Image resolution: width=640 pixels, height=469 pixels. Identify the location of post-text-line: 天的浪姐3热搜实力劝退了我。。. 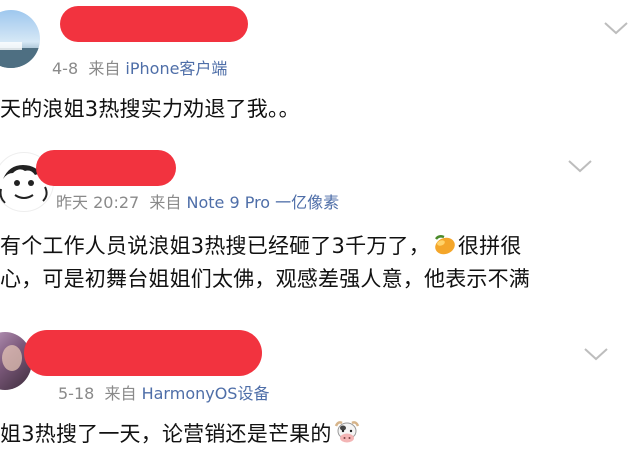
(150, 109).